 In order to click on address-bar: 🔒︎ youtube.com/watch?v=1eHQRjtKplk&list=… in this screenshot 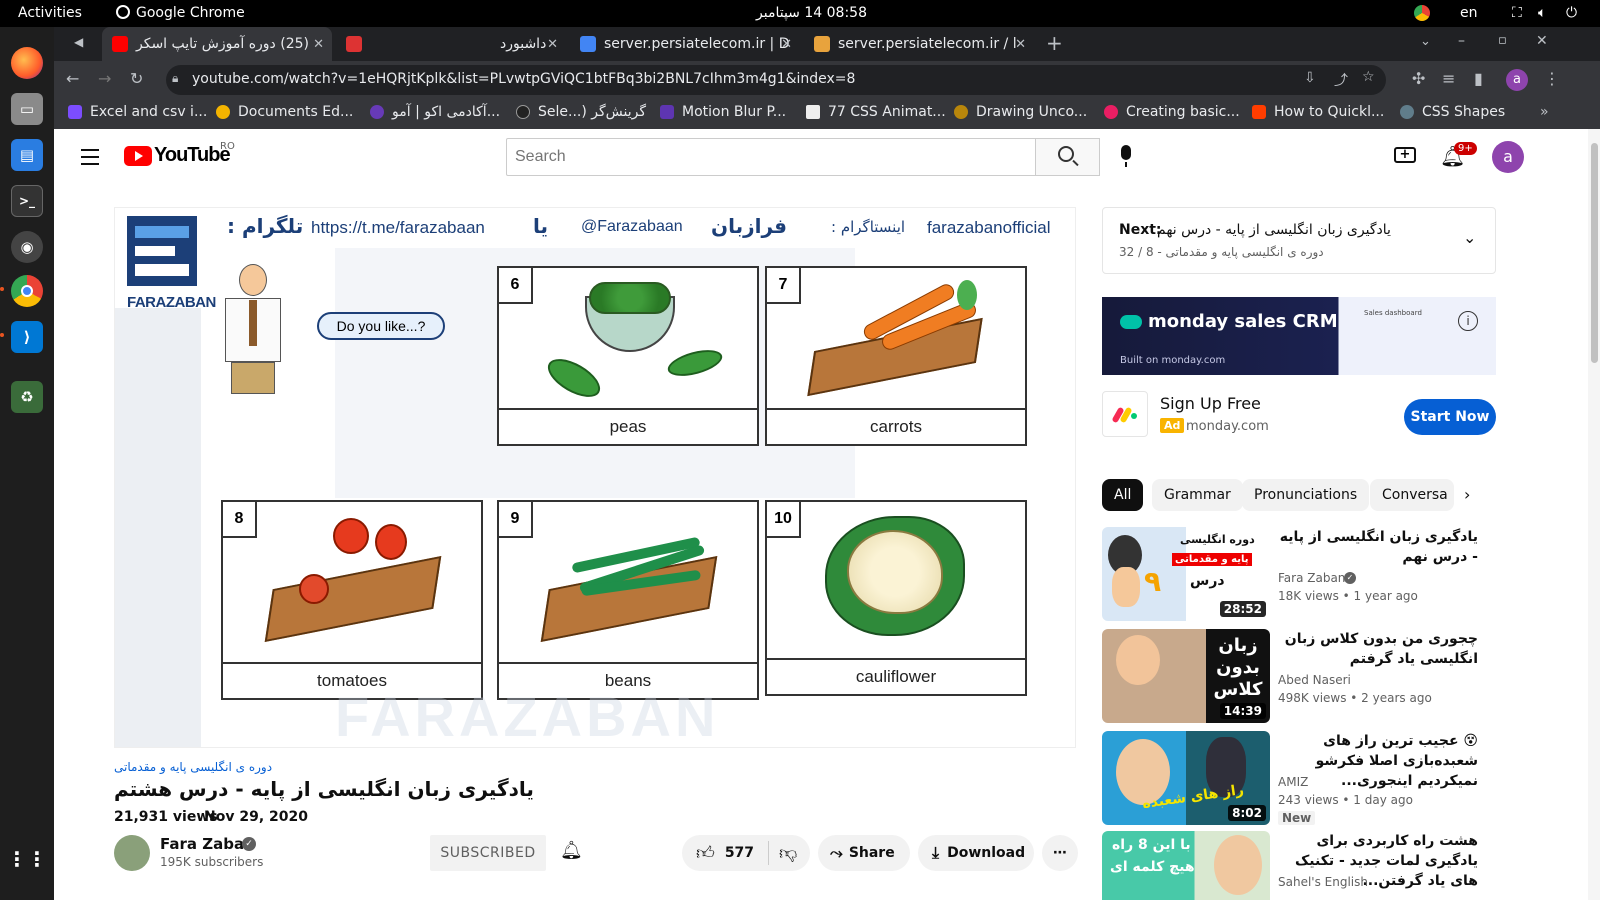, I will do `click(776, 80)`.